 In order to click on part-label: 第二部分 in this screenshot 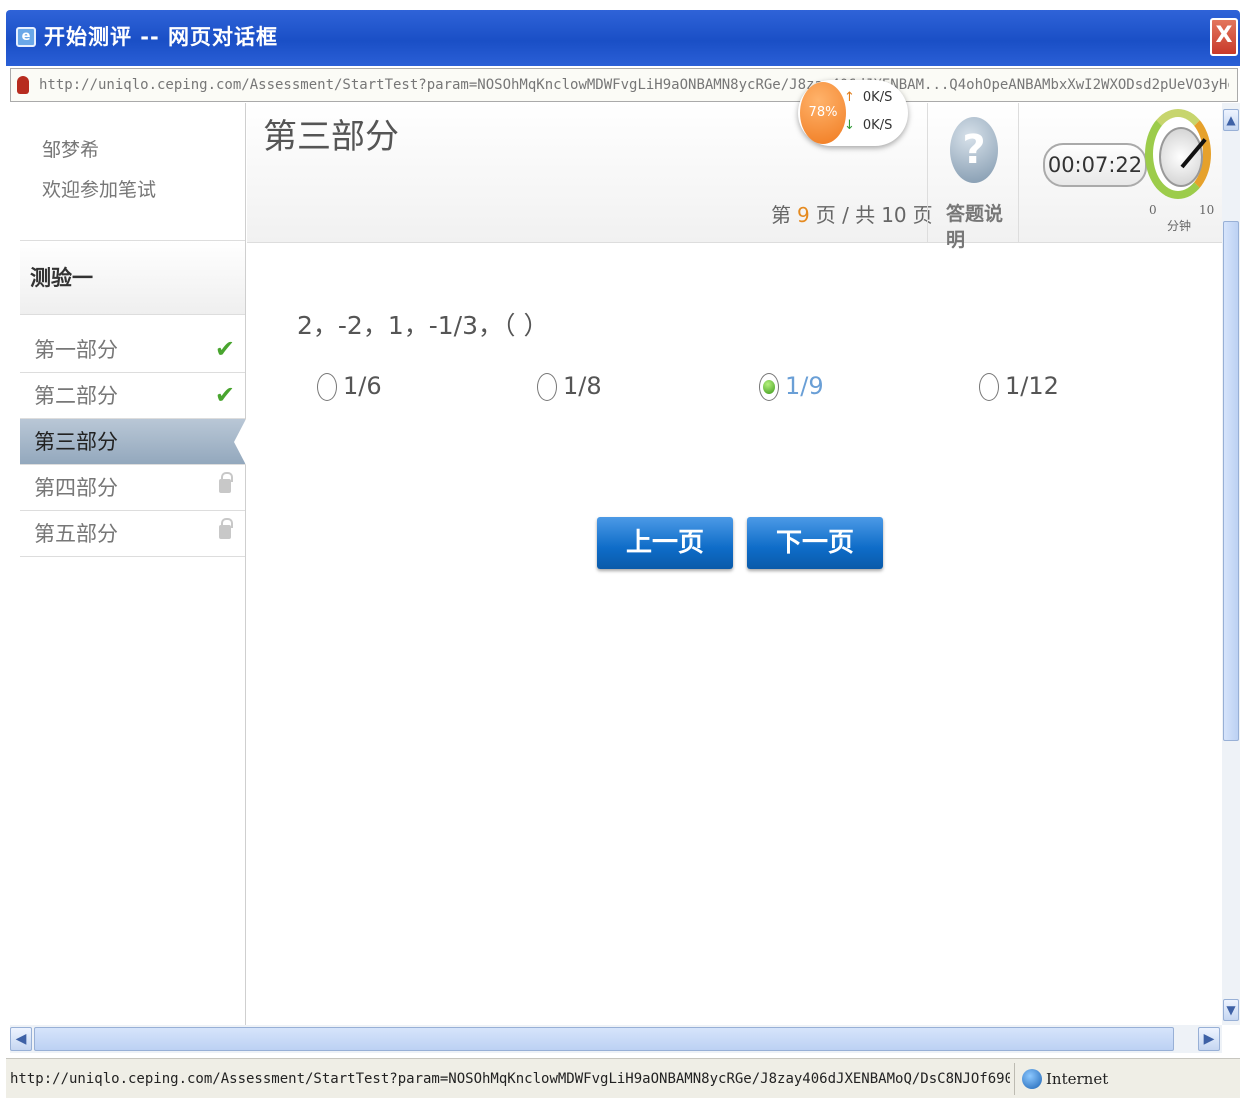, I will do `click(76, 396)`.